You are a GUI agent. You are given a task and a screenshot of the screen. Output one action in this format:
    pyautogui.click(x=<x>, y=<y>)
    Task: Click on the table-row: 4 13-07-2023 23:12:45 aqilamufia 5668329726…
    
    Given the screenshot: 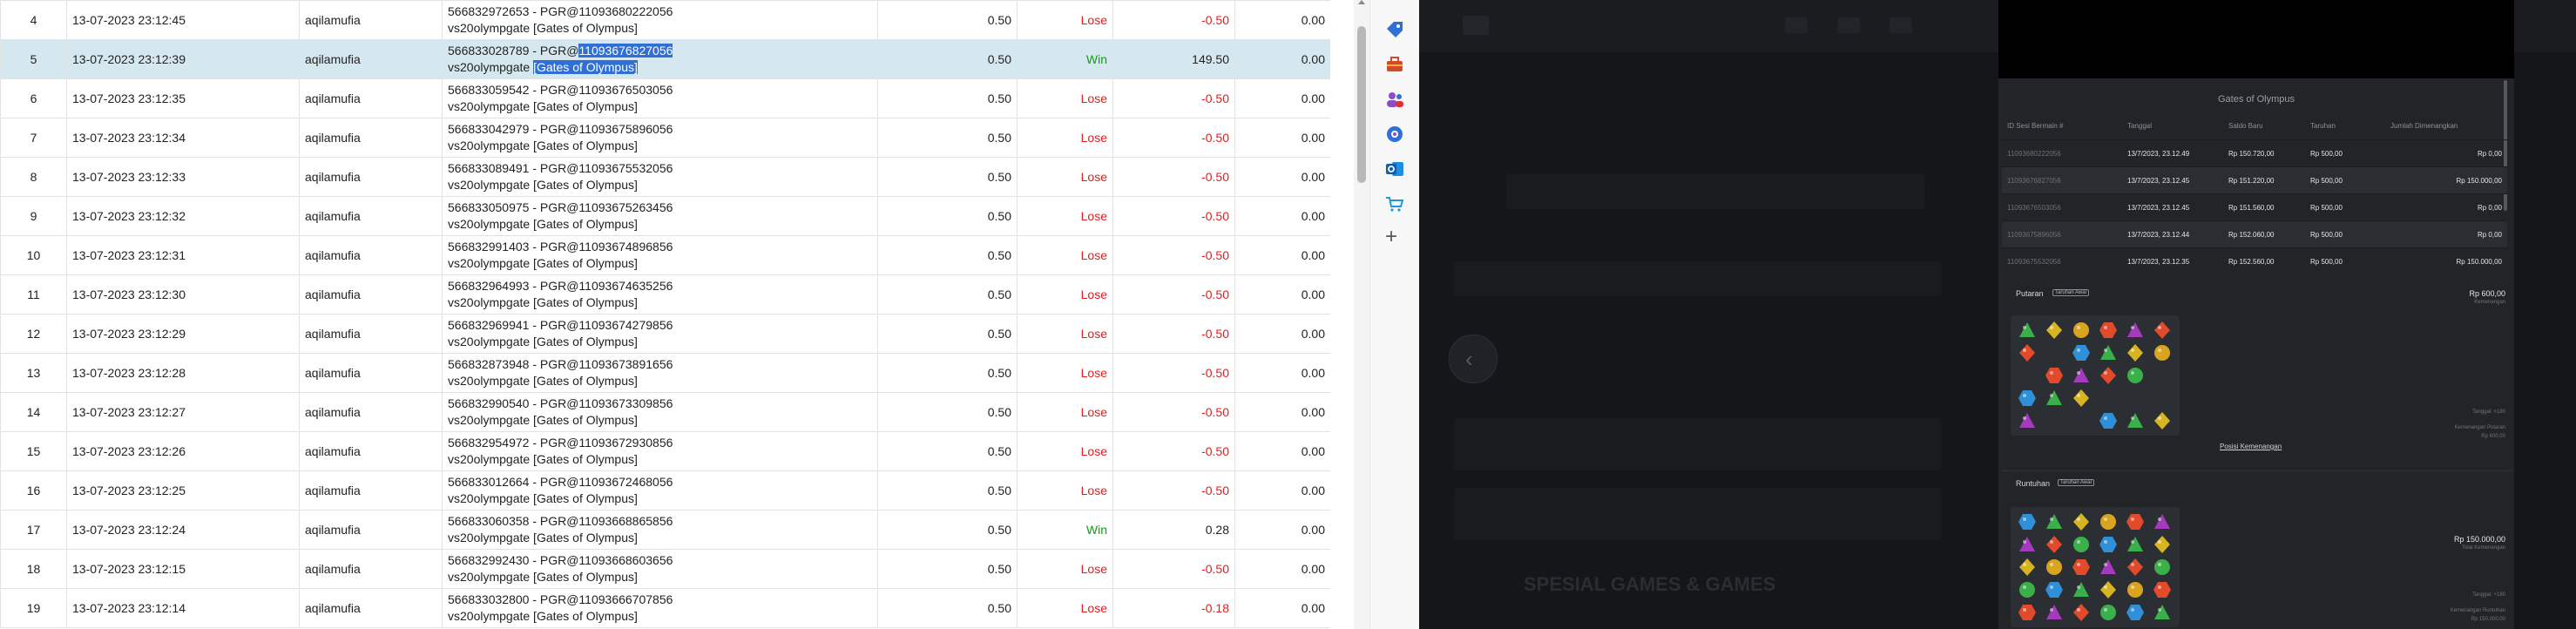 What is the action you would take?
    pyautogui.click(x=665, y=20)
    